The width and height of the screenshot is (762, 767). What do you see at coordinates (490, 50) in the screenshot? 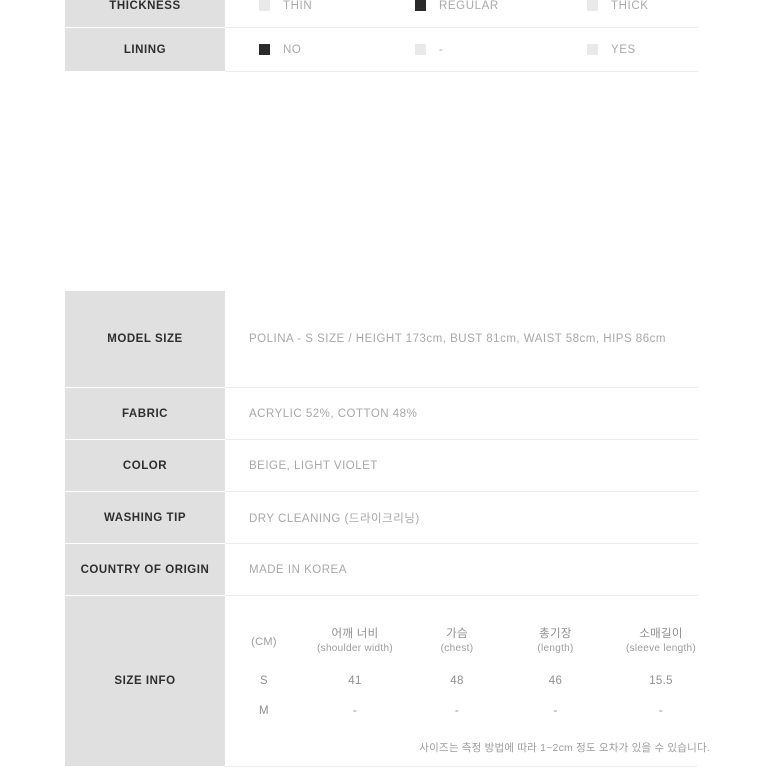
I see `choice-dash: -` at bounding box center [490, 50].